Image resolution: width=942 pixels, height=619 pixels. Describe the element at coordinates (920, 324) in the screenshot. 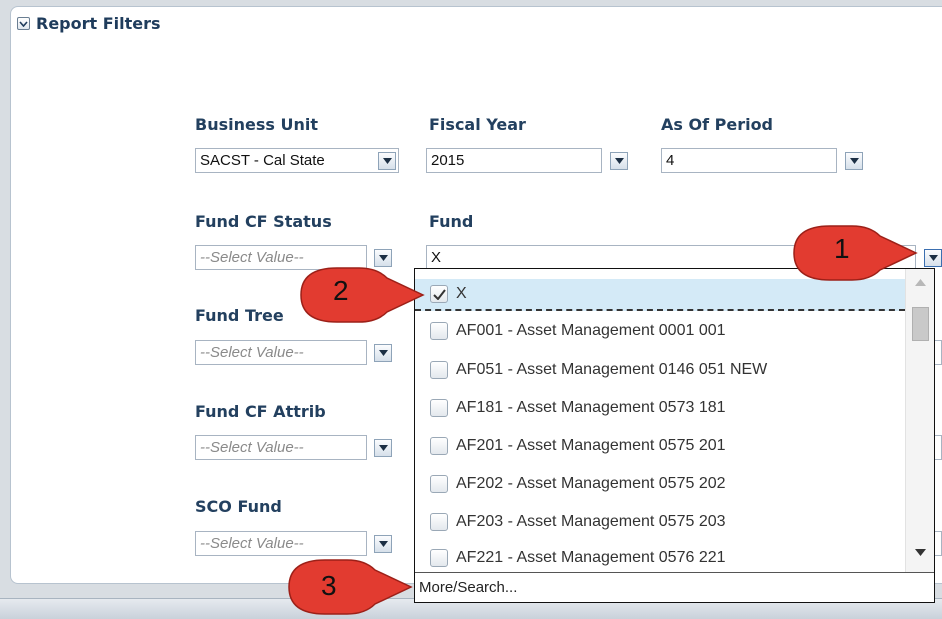

I see `scrollbar-thumb` at that location.